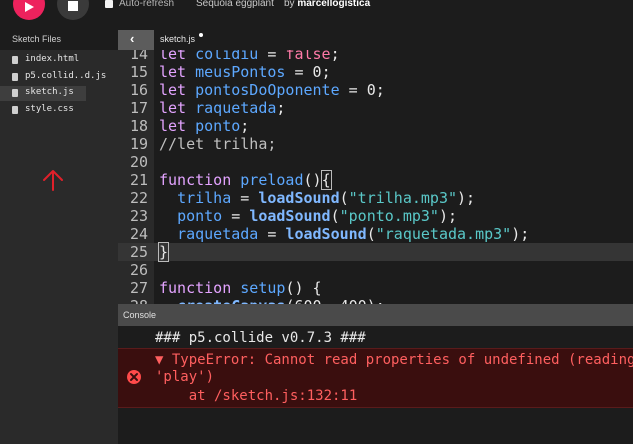 The width and height of the screenshot is (633, 444). Describe the element at coordinates (138, 216) in the screenshot. I see `line-number: 23` at that location.